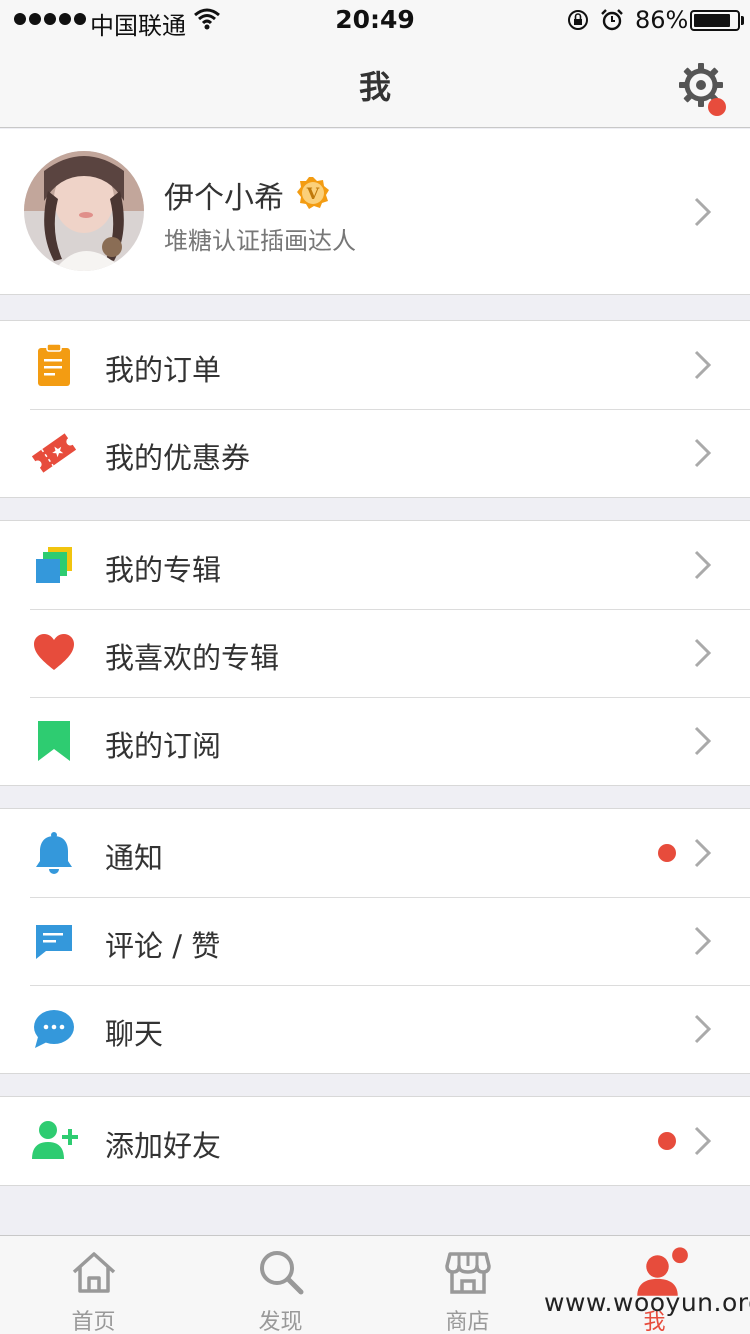  I want to click on chat-bubble-icon, so click(54, 1029).